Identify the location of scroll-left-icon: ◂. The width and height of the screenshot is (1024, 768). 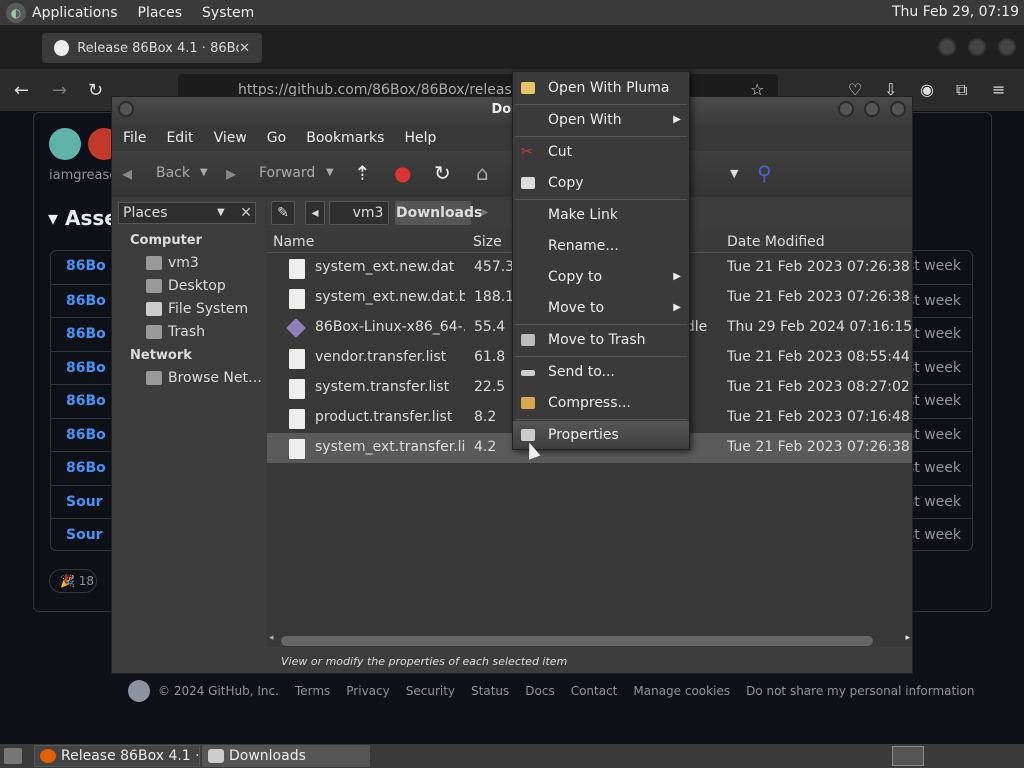
(271, 638).